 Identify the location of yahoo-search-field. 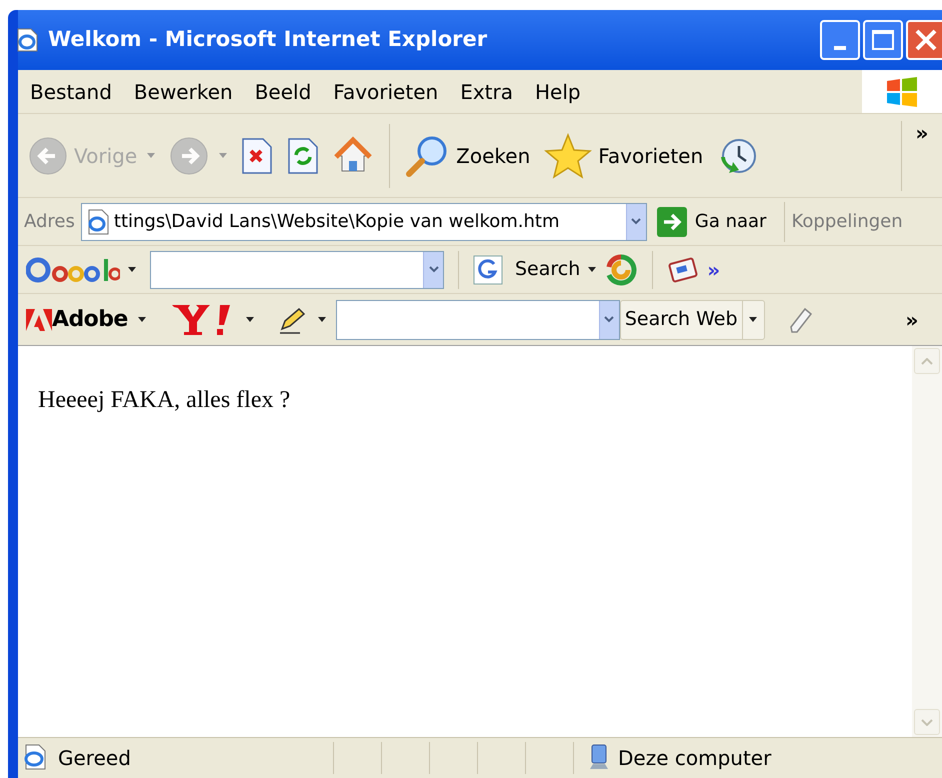
(478, 320).